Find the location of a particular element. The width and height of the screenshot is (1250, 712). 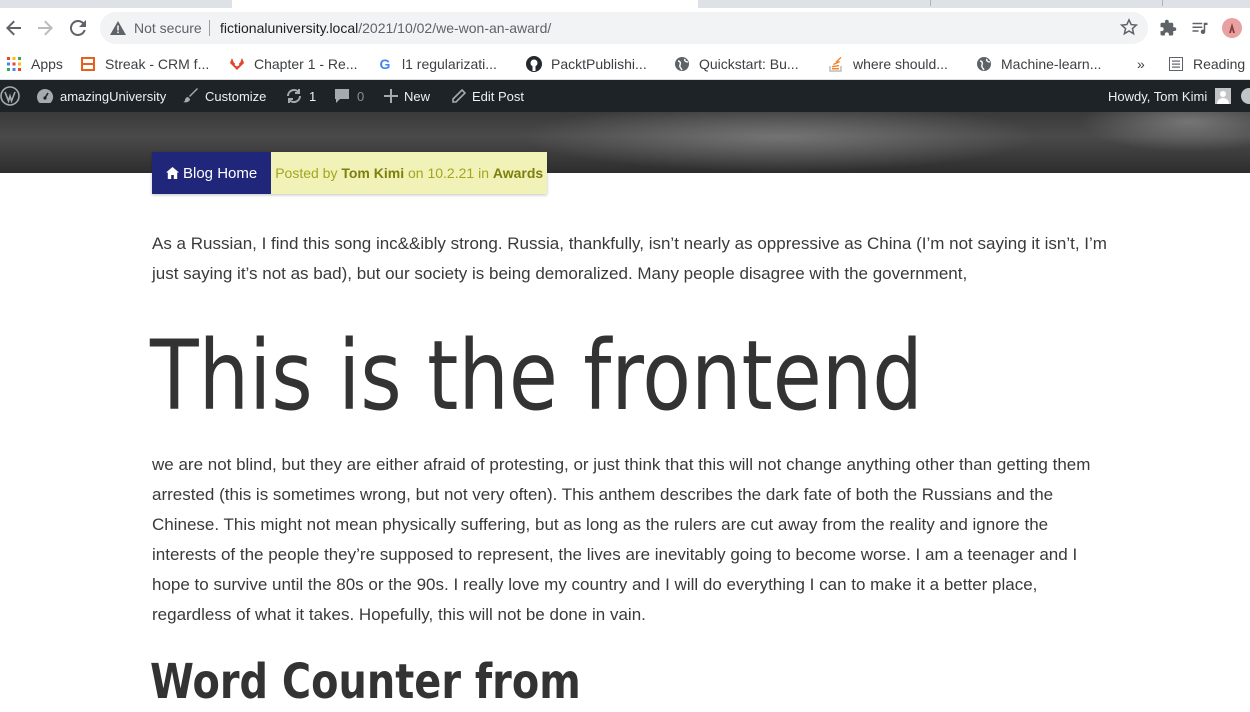

security-label: Not secure is located at coordinates (168, 28).